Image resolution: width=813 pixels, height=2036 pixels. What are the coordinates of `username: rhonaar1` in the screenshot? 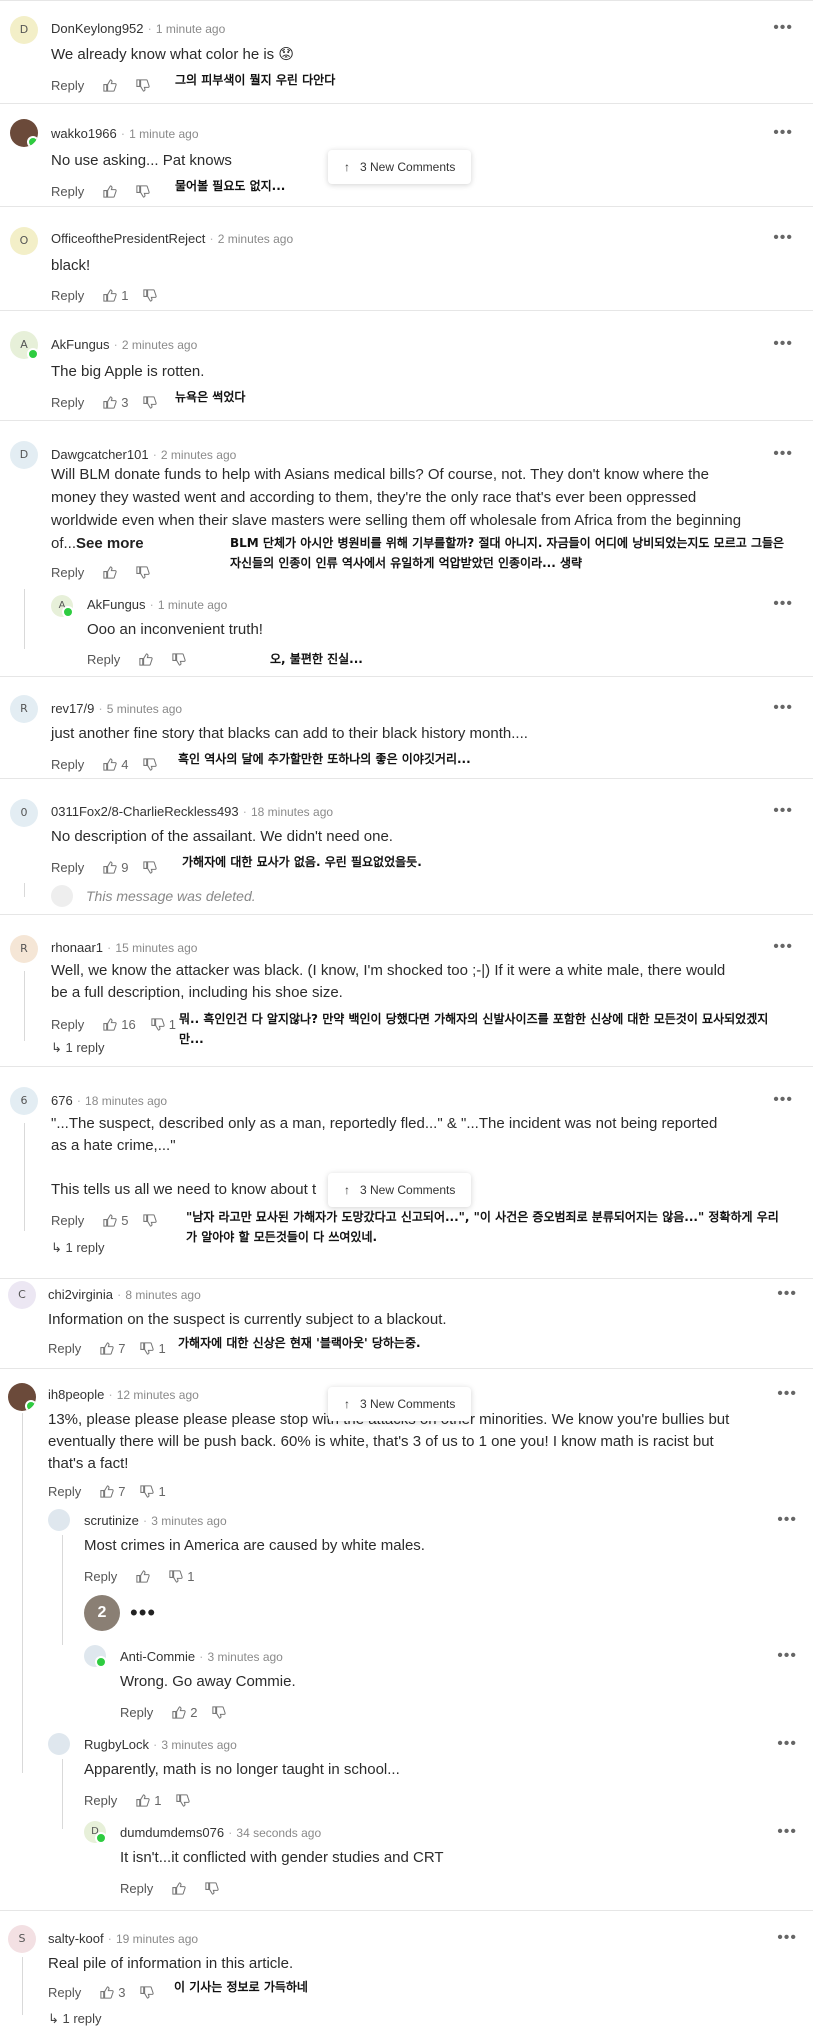 It's located at (77, 947).